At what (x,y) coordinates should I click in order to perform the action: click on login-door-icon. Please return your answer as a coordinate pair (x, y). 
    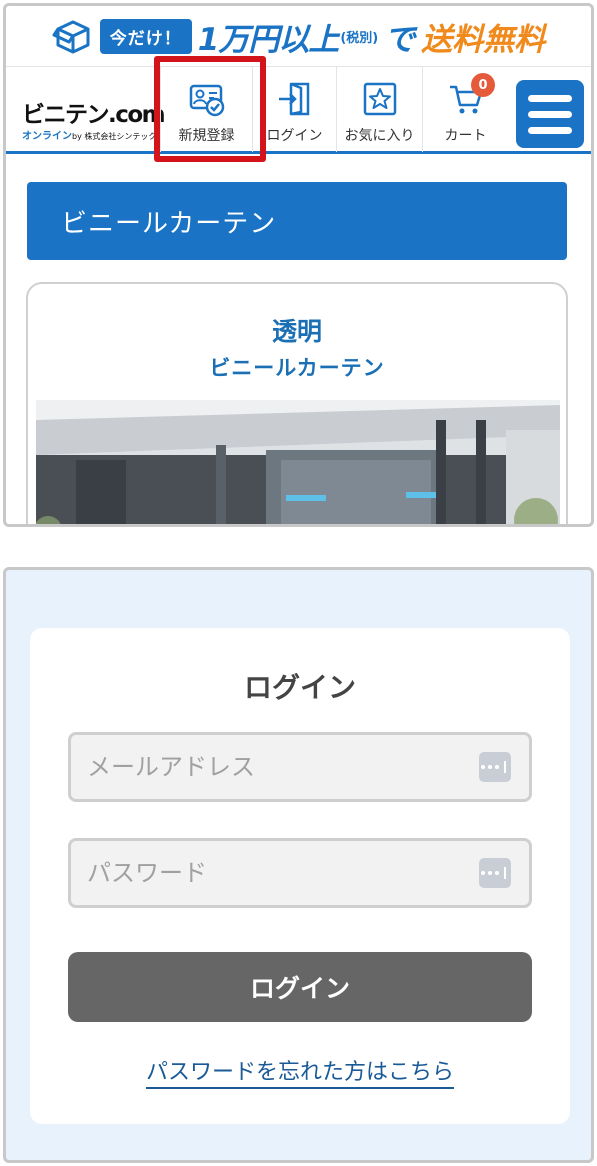
    Looking at the image, I should click on (293, 99).